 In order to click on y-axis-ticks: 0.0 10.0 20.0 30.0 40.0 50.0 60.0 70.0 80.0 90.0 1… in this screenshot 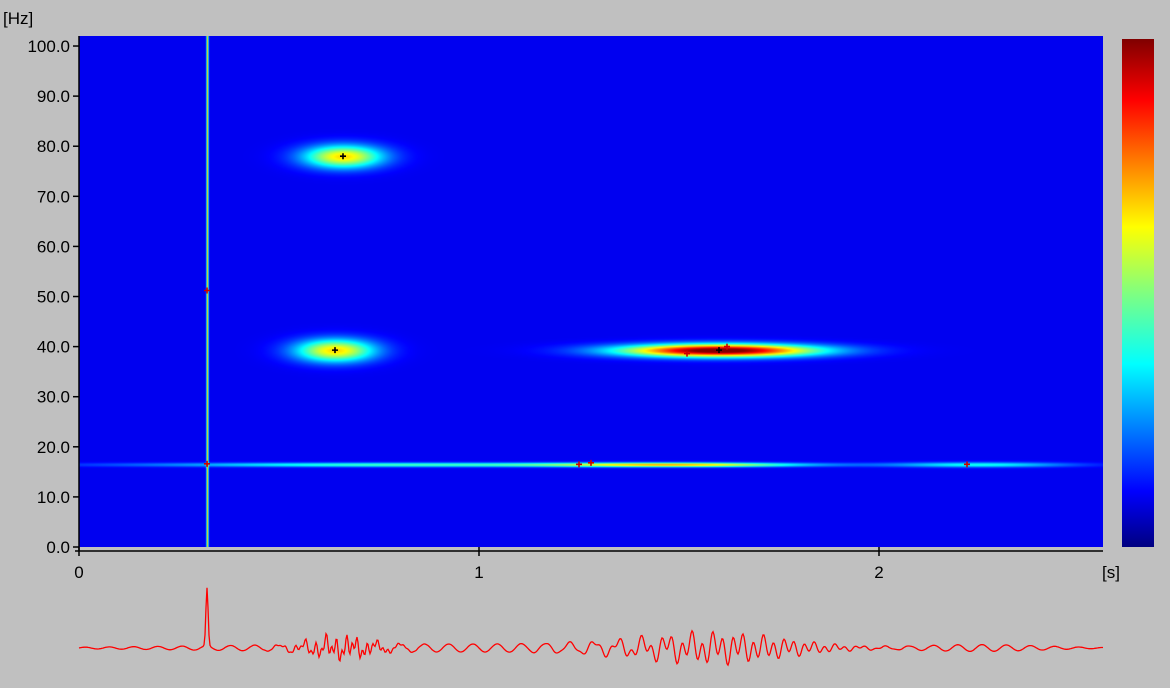, I will do `click(53, 297)`.